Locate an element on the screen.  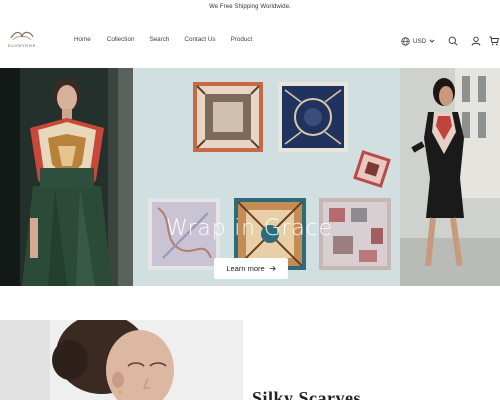
hero-slide-indicators is located at coordinates (248, 278).